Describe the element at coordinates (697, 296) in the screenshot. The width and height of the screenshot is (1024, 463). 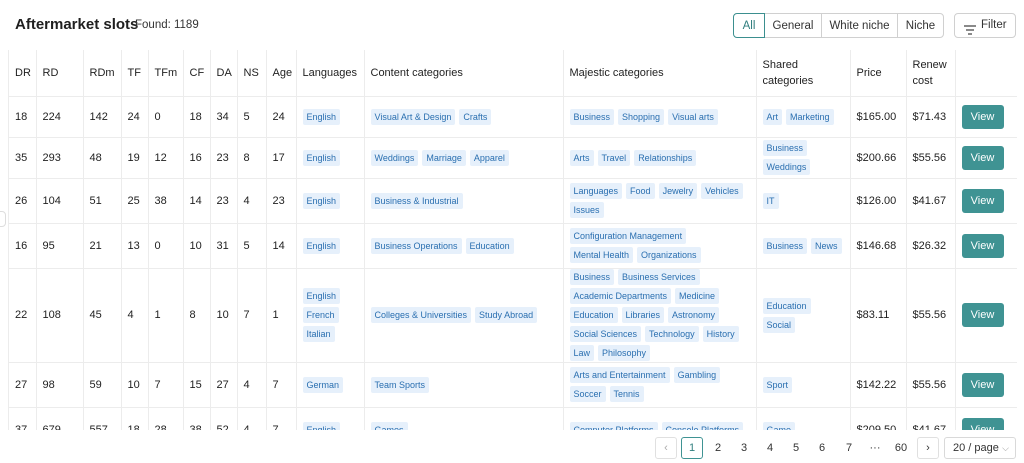
I see `category-tag: Medicine` at that location.